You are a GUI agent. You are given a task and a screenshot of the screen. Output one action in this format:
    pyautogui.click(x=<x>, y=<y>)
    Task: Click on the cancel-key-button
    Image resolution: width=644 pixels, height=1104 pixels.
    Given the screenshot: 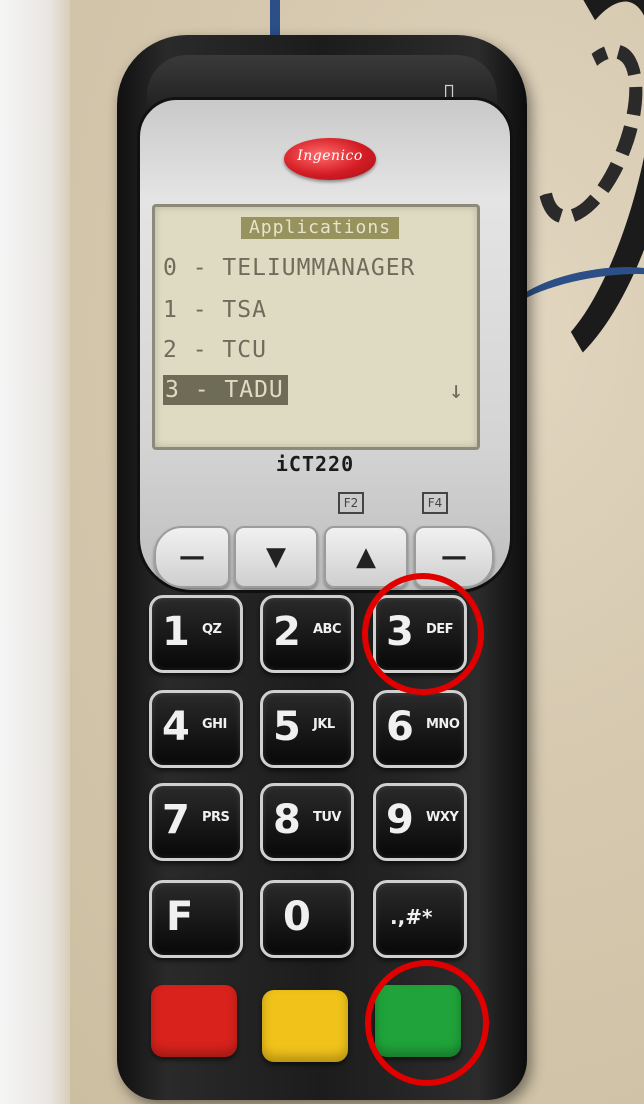 What is the action you would take?
    pyautogui.click(x=194, y=1021)
    